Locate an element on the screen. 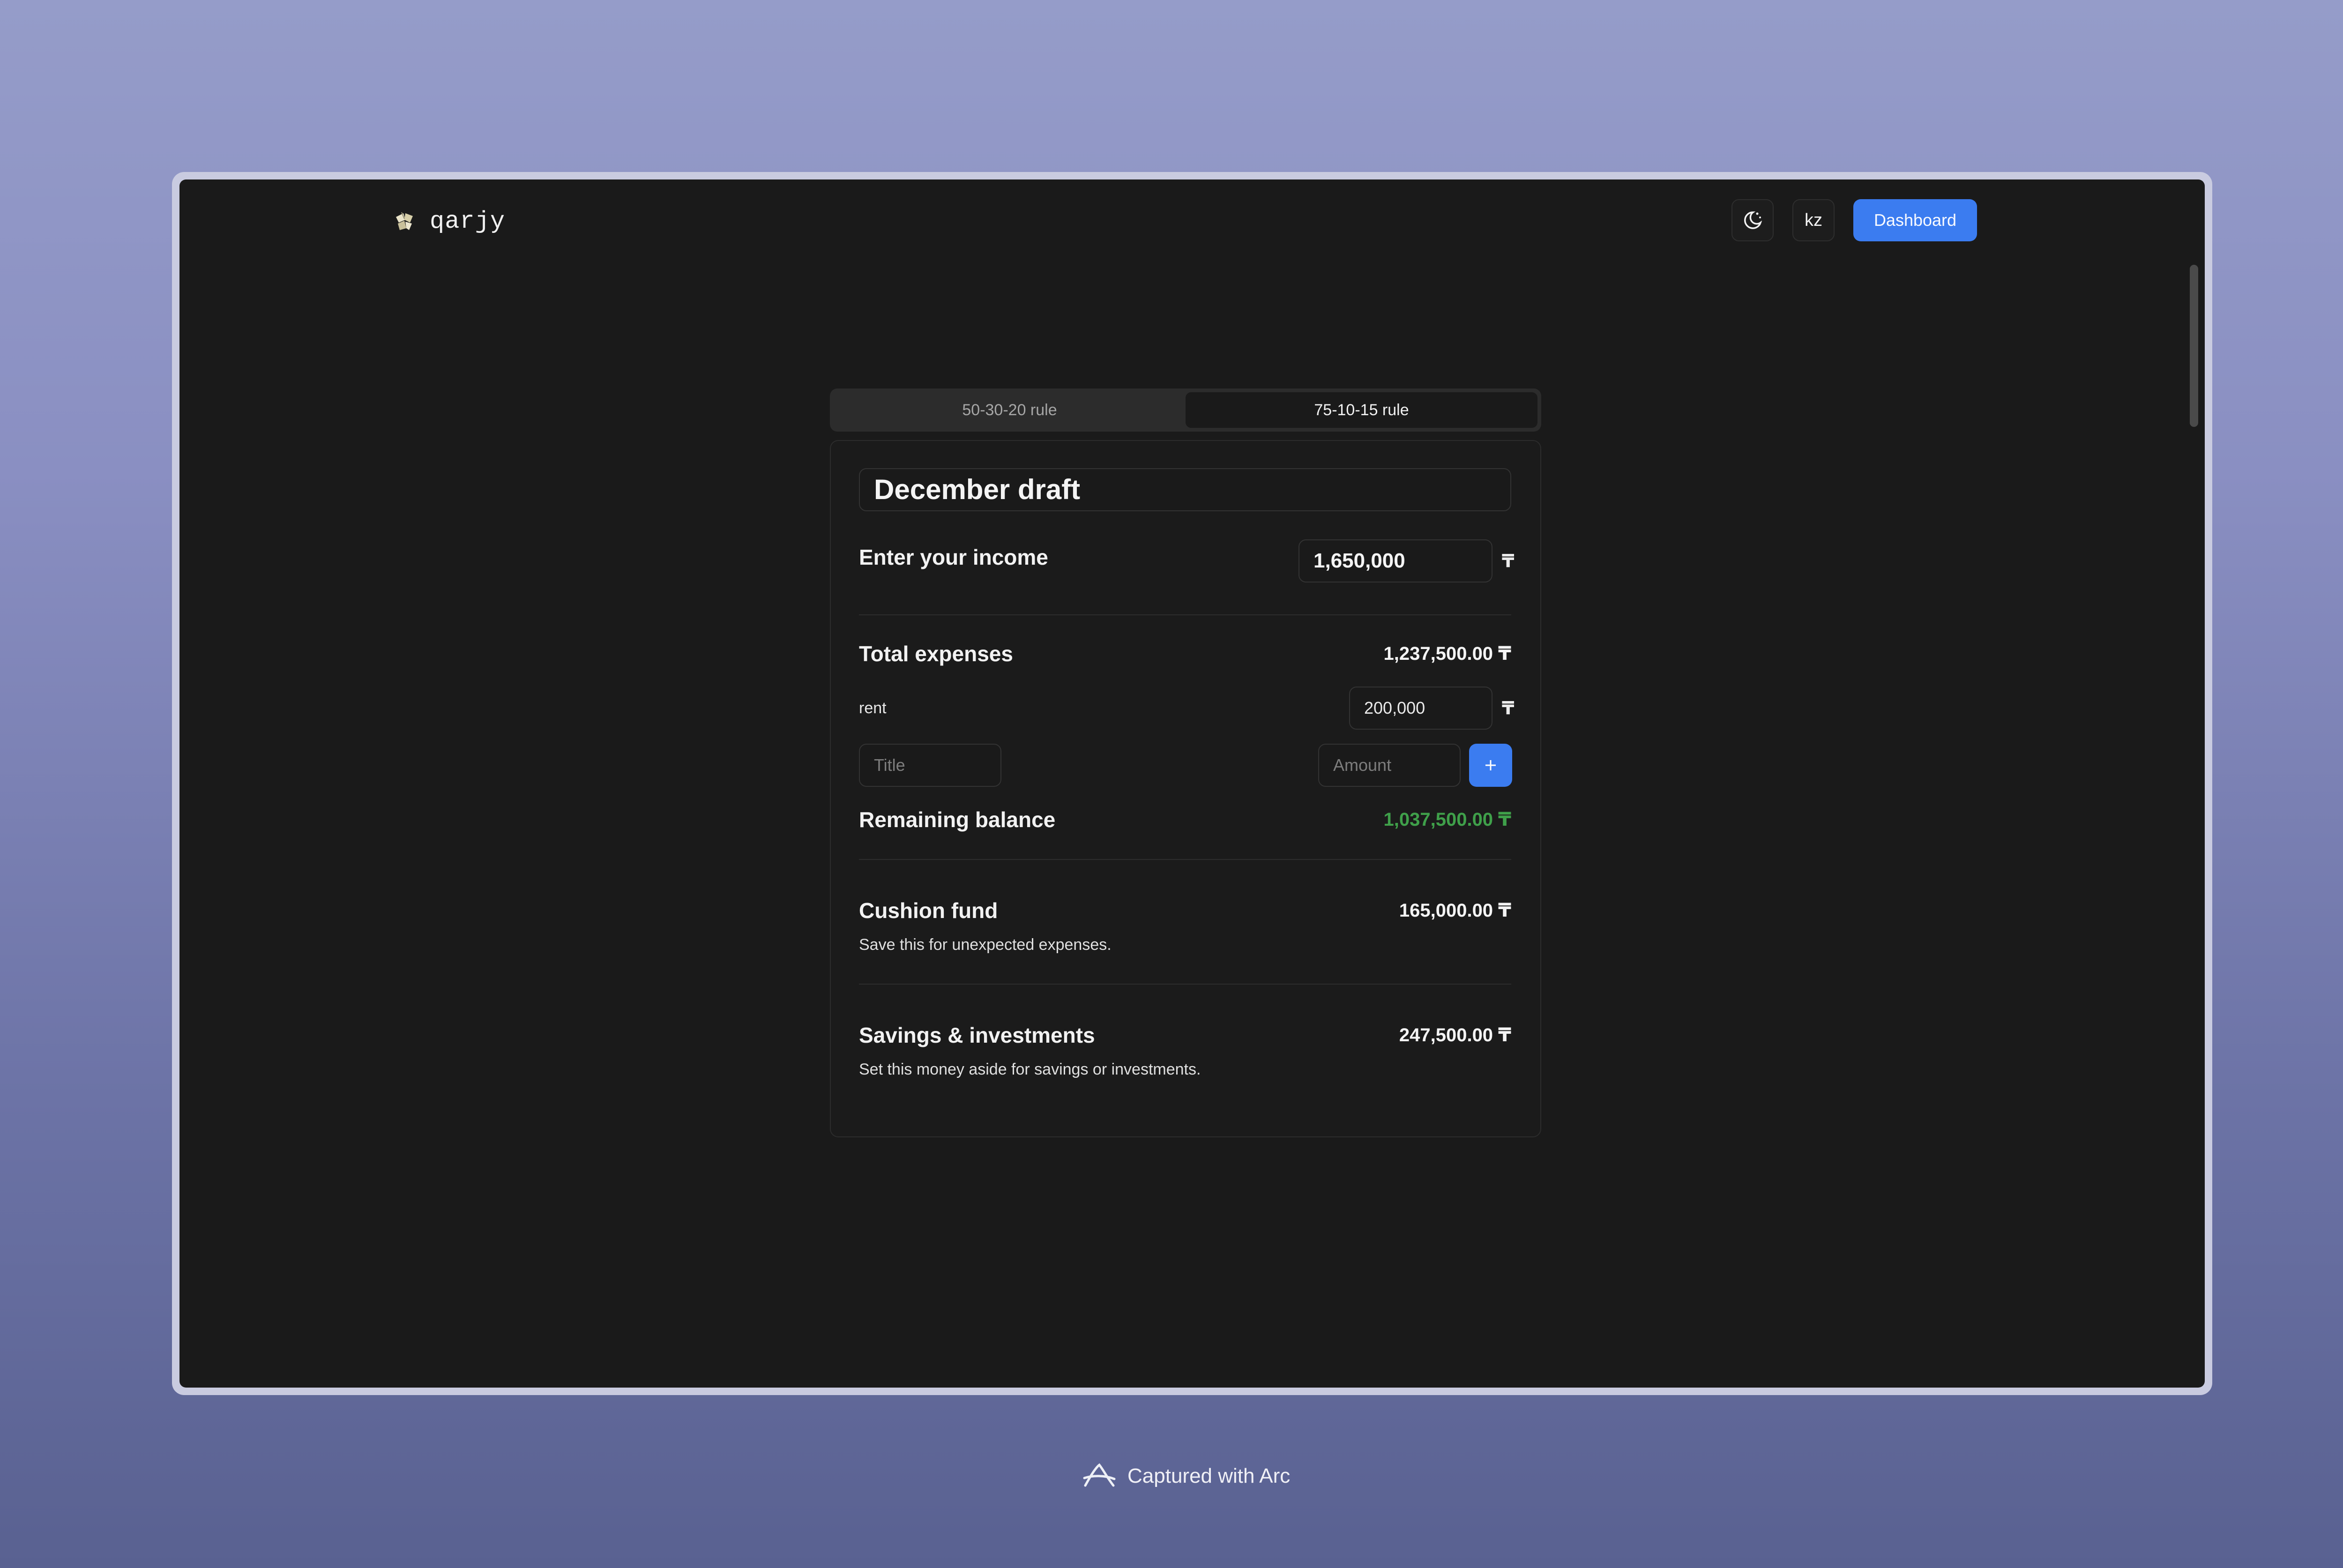 The image size is (2343, 1568). remaining-balance-label: Remaining balance is located at coordinates (957, 820).